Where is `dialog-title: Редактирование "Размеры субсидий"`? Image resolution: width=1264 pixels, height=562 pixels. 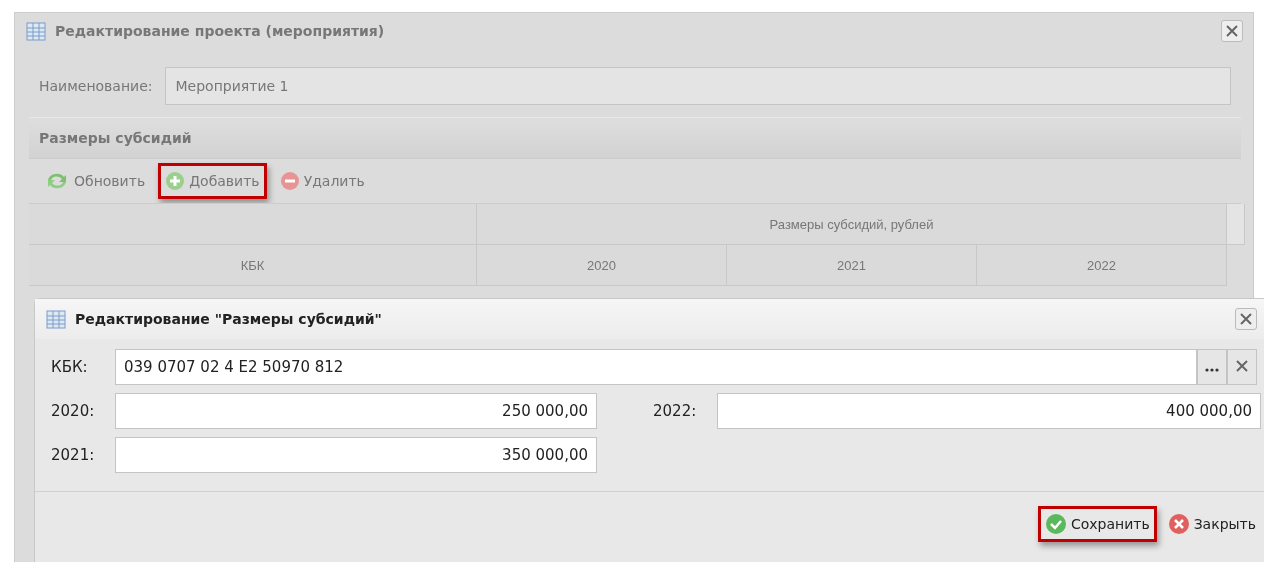 dialog-title: Редактирование "Размеры субсидий" is located at coordinates (229, 319).